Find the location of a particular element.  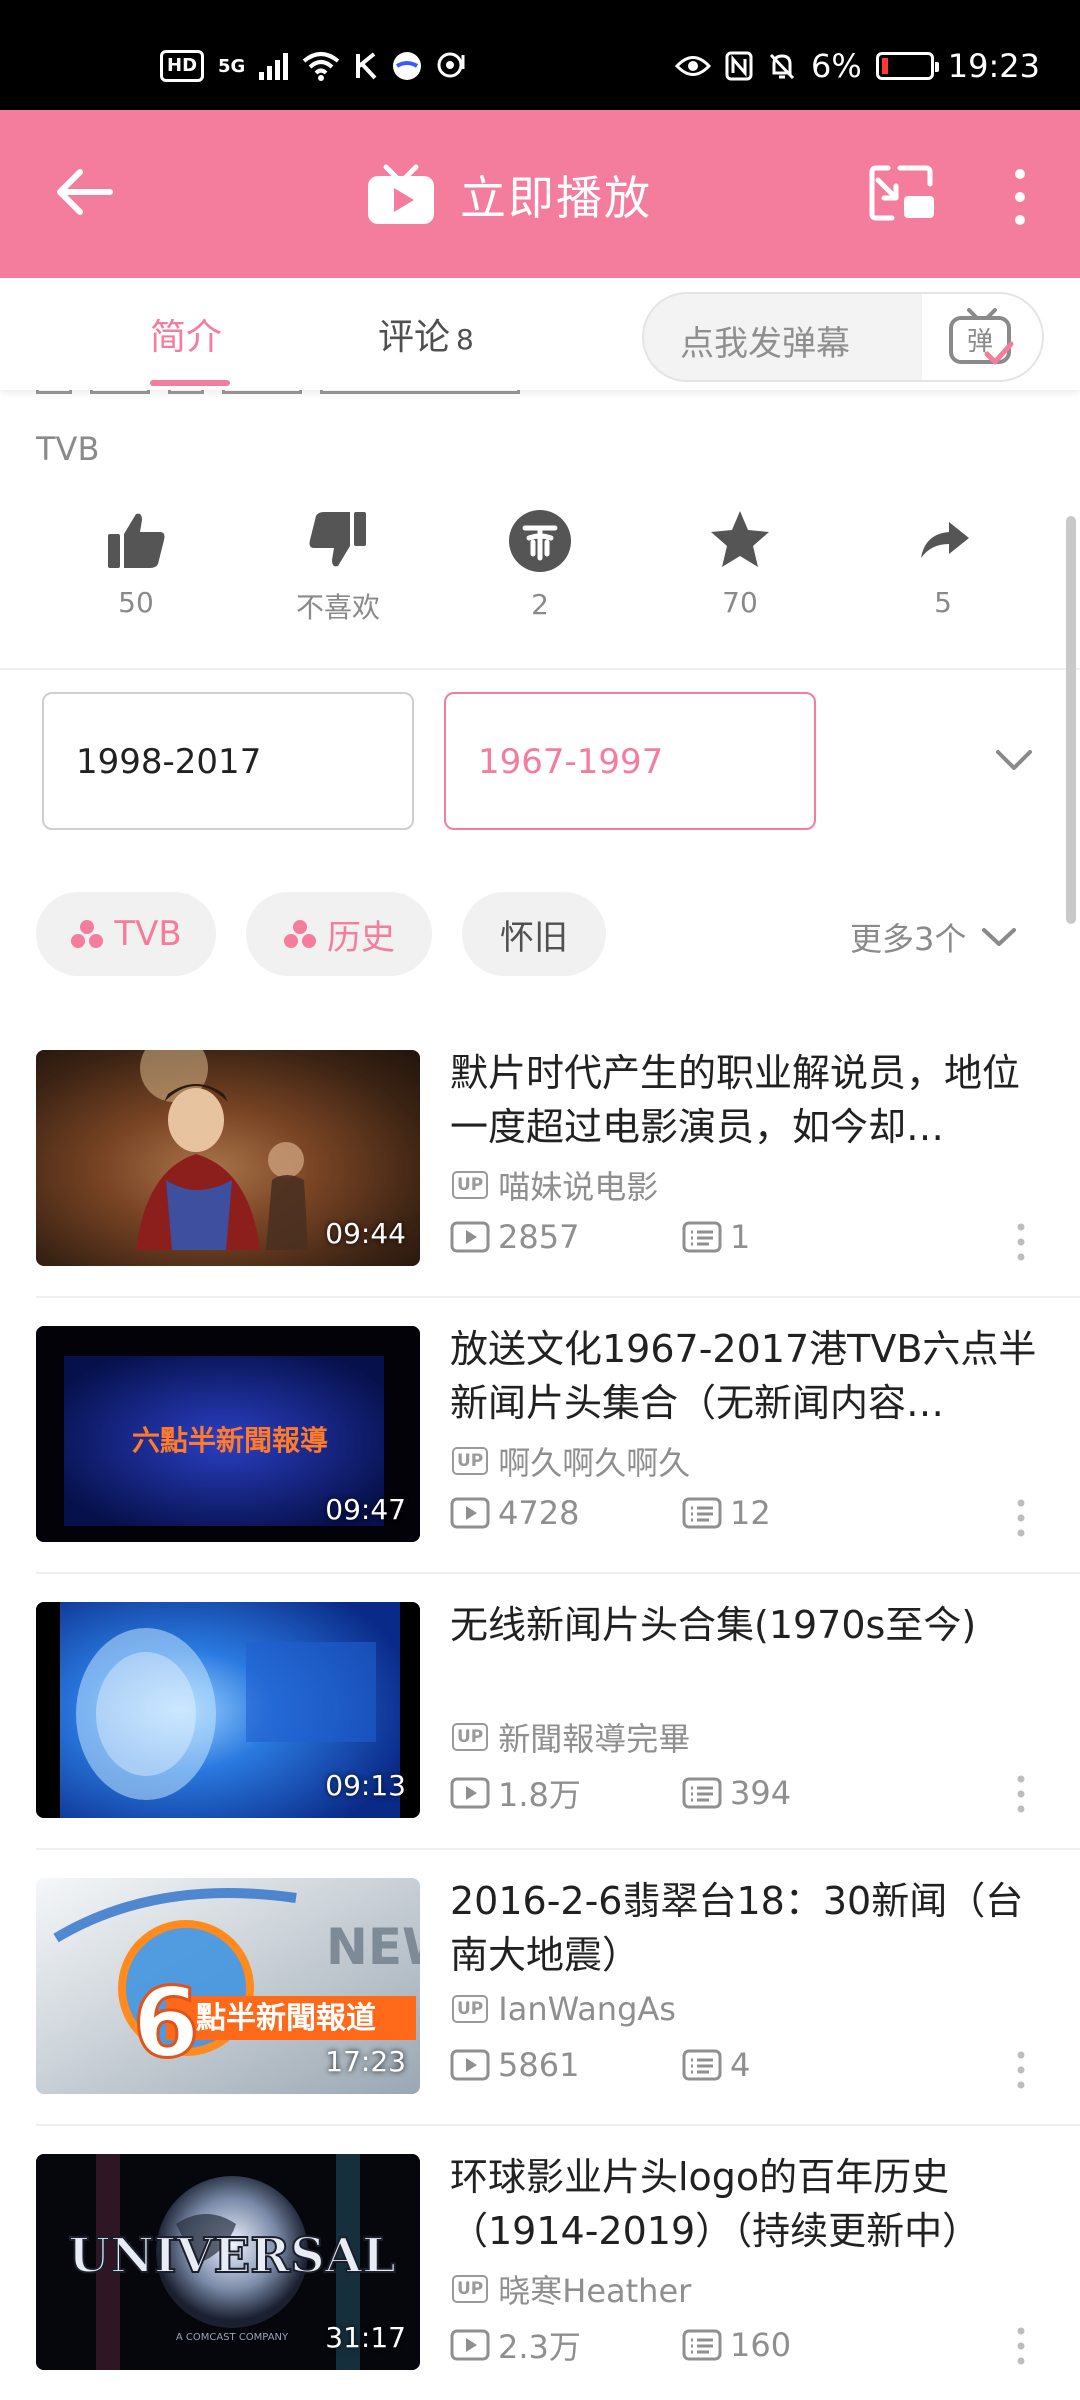

play-count-value: 1.8万 is located at coordinates (539, 1795).